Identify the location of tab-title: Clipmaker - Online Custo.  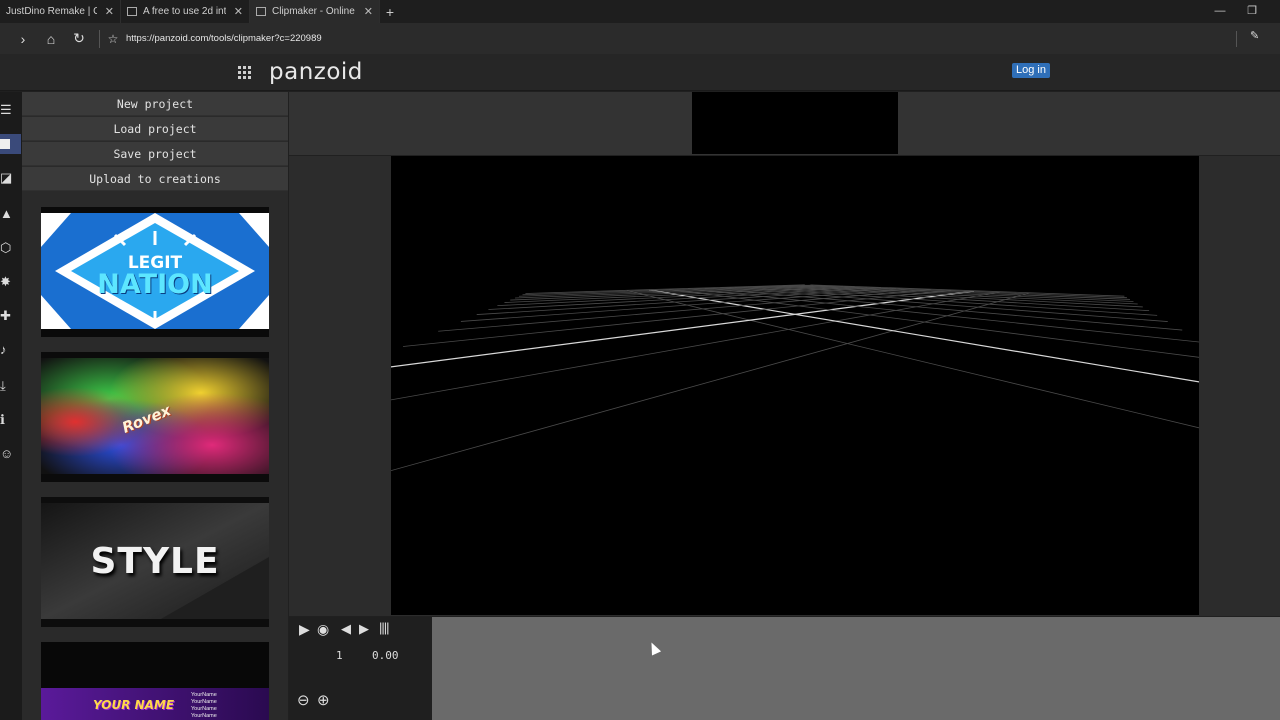
(314, 11).